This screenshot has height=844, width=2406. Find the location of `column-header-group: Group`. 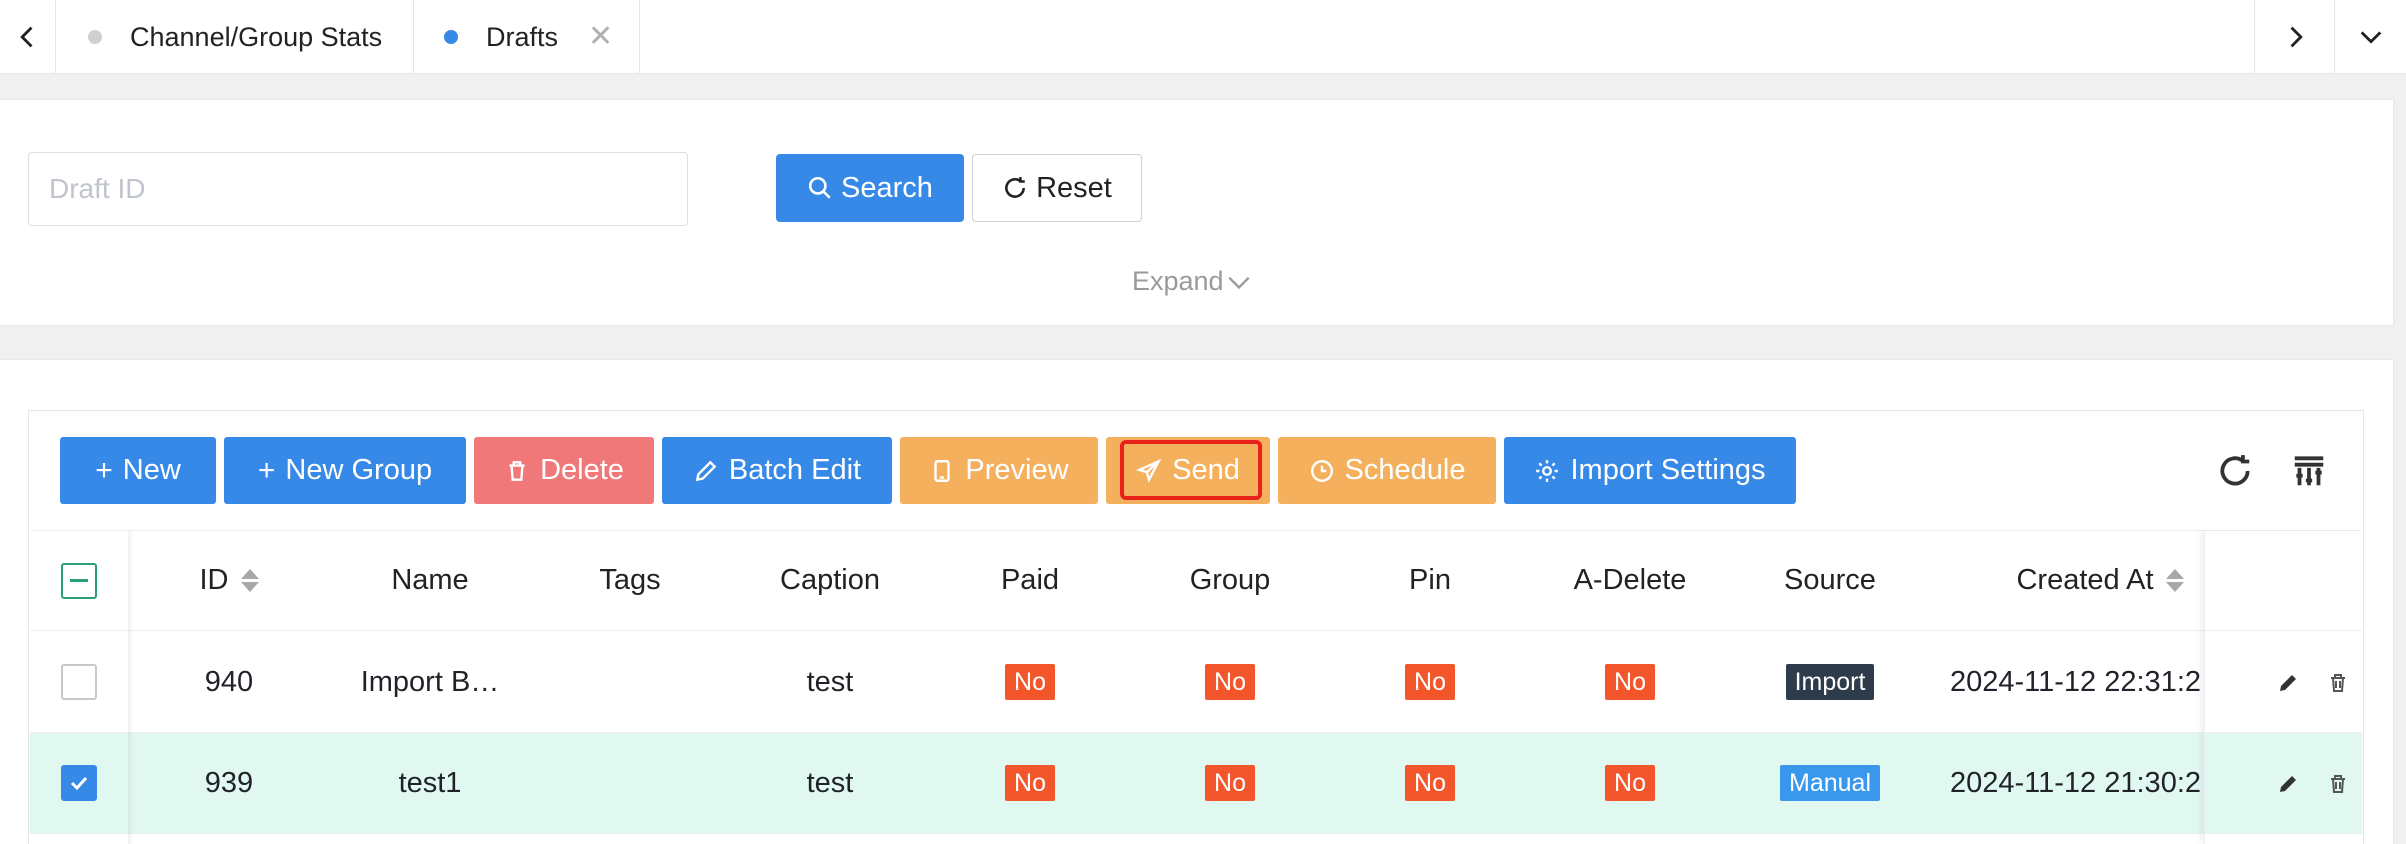

column-header-group: Group is located at coordinates (1230, 580).